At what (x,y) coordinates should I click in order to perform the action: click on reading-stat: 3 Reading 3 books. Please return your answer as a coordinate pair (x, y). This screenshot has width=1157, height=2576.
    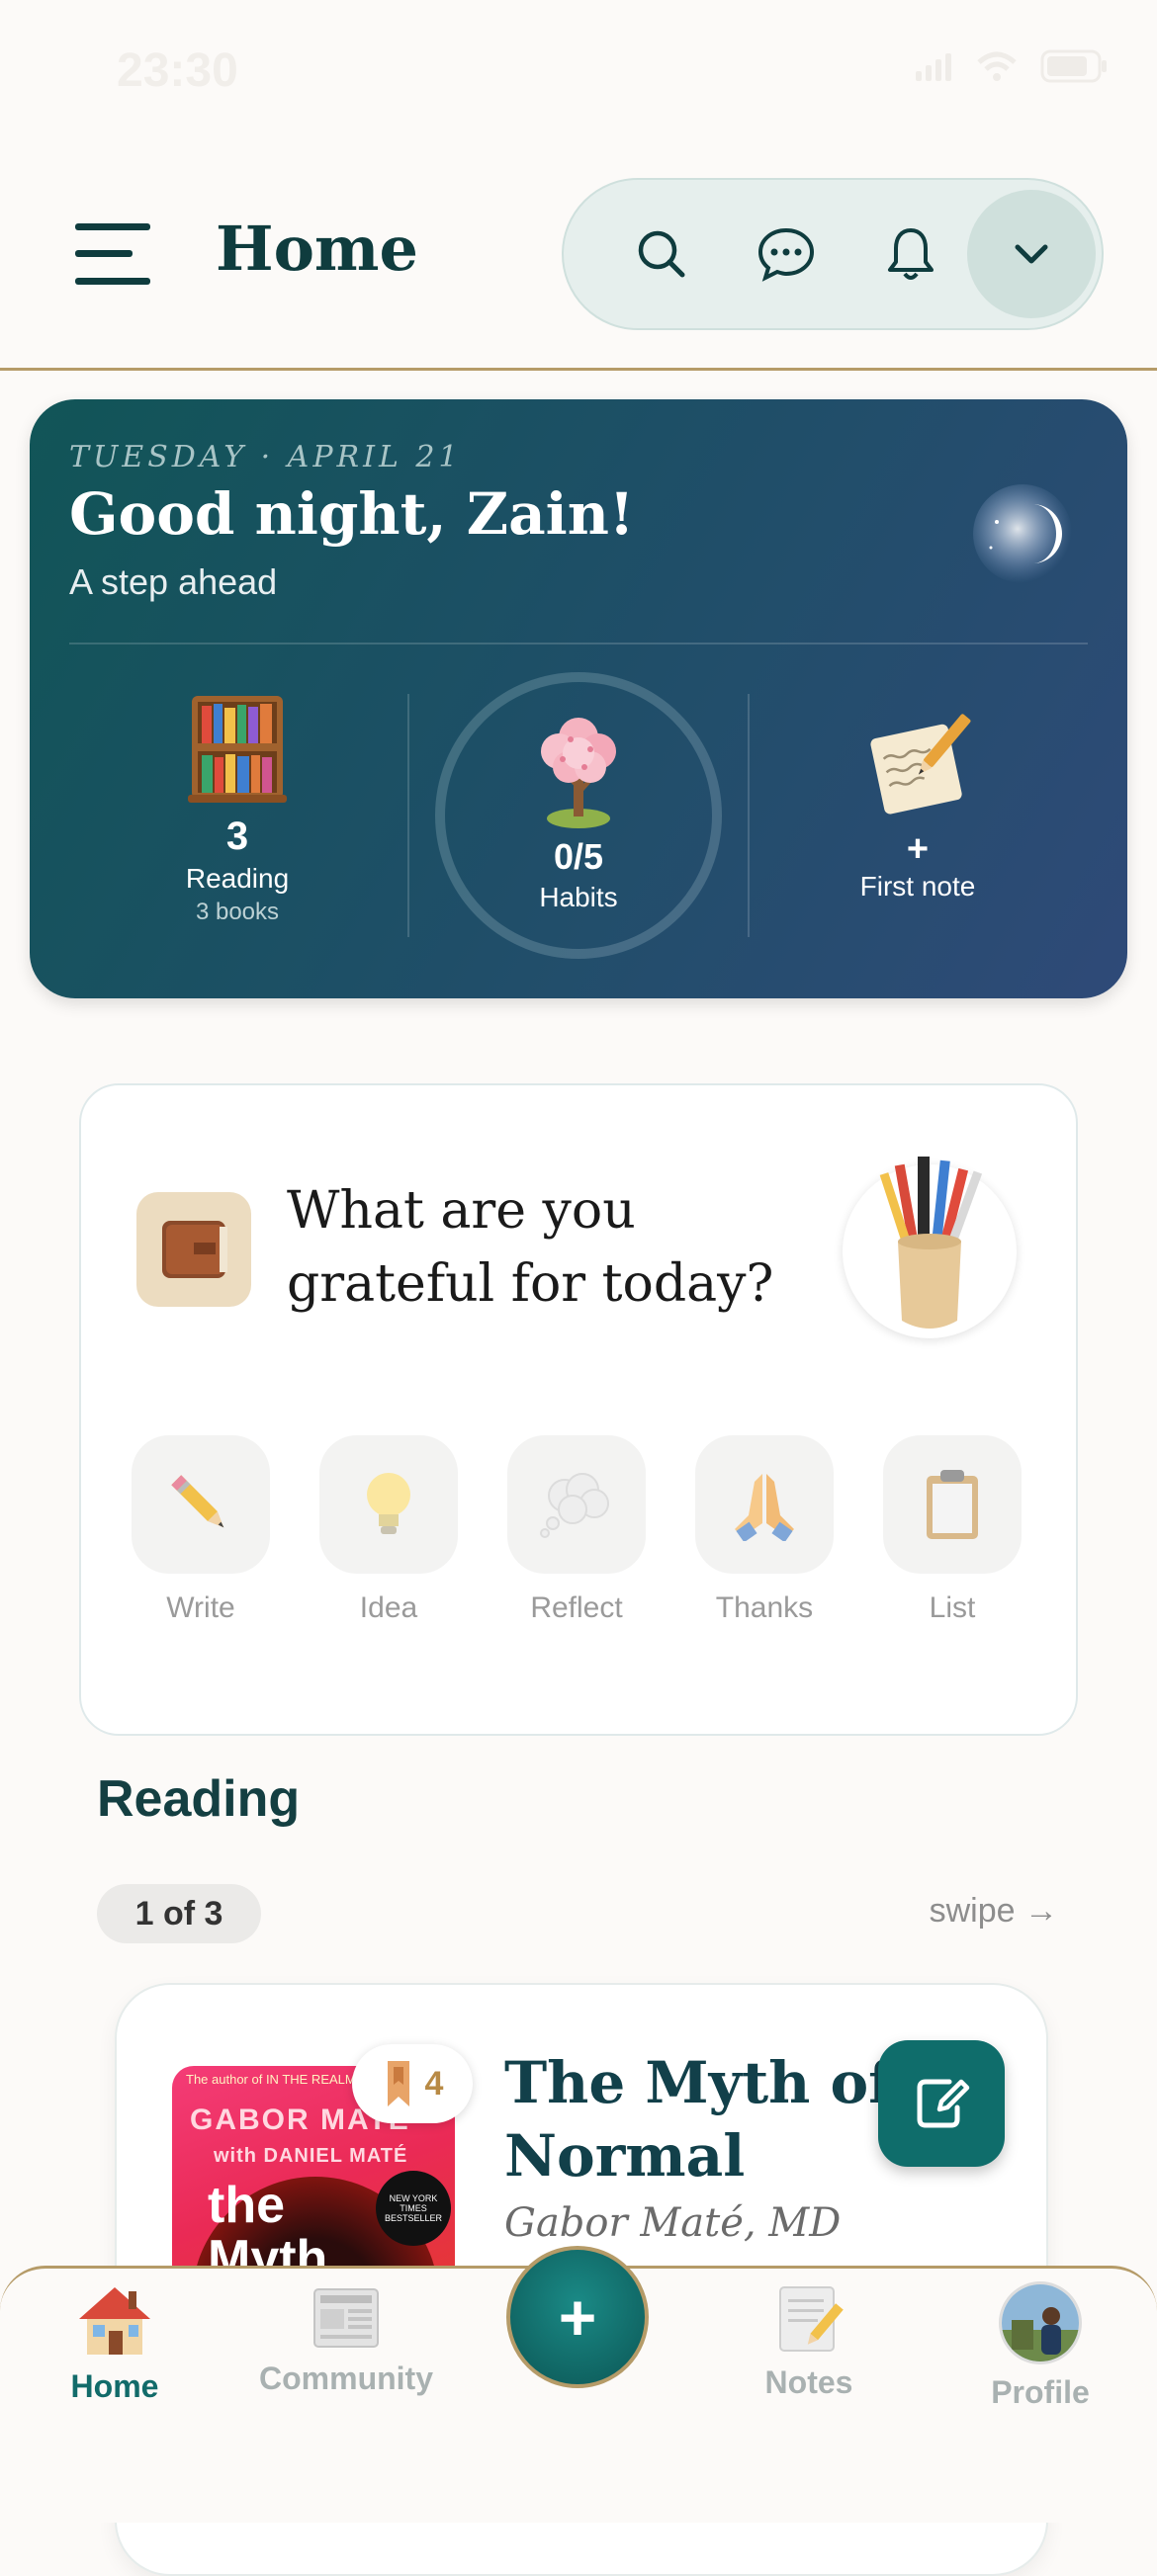
    Looking at the image, I should click on (237, 809).